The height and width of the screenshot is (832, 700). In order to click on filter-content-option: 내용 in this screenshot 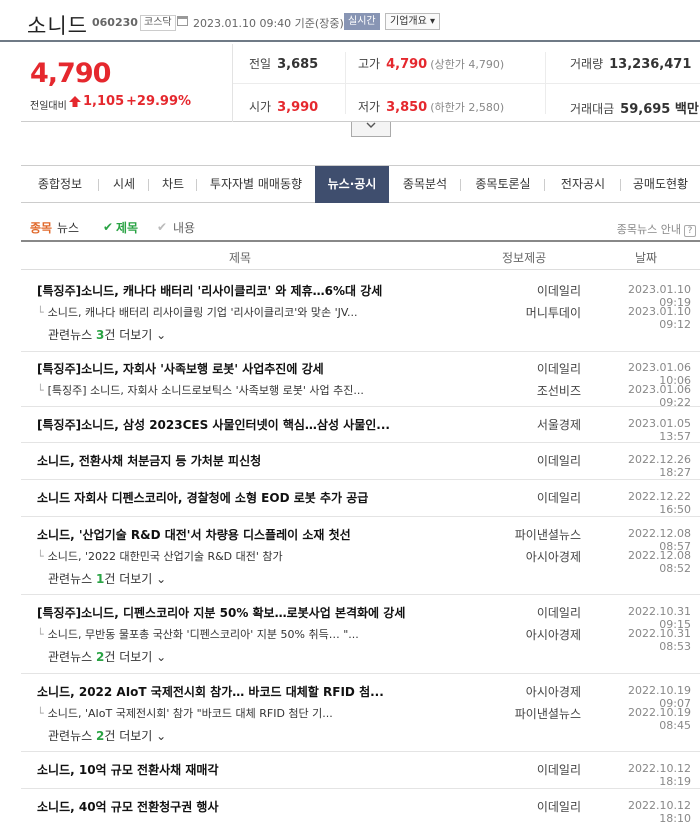, I will do `click(184, 227)`.